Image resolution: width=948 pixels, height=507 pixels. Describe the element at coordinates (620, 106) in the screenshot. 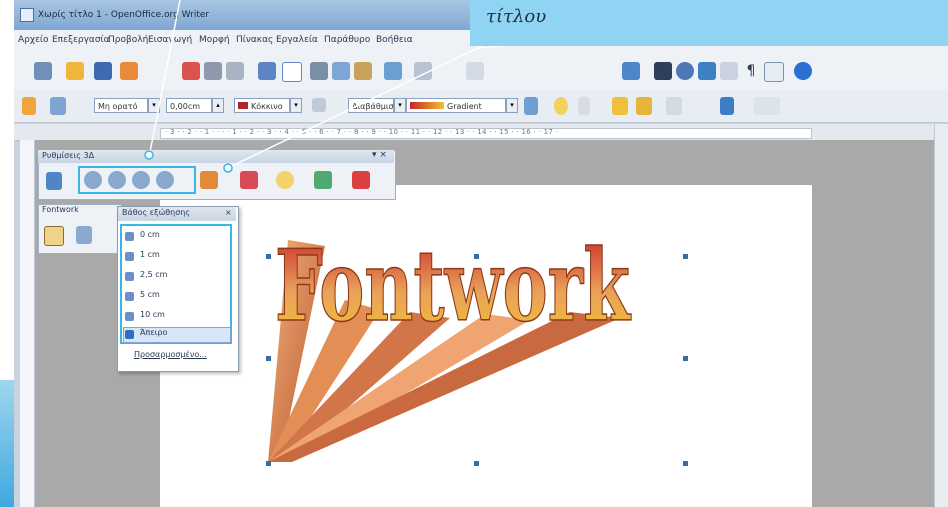

I see `group-icon` at that location.